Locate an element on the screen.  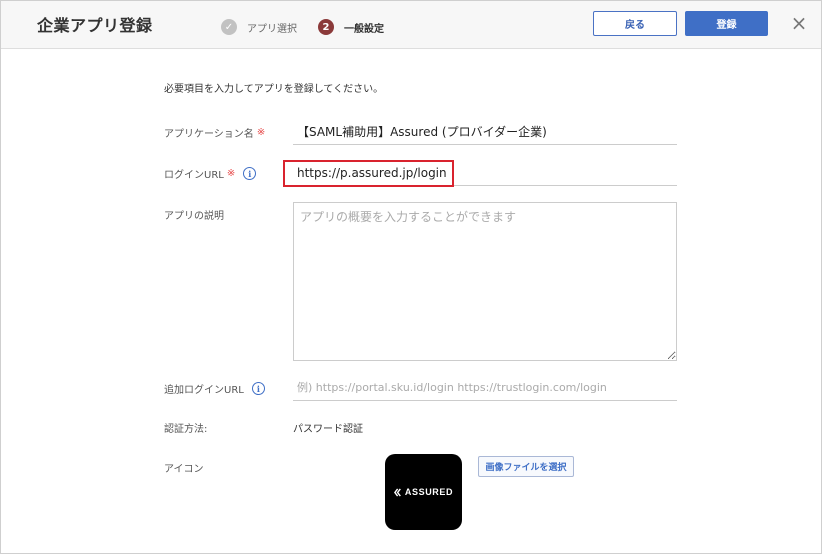
description-label: アプリの説明 is located at coordinates (194, 214).